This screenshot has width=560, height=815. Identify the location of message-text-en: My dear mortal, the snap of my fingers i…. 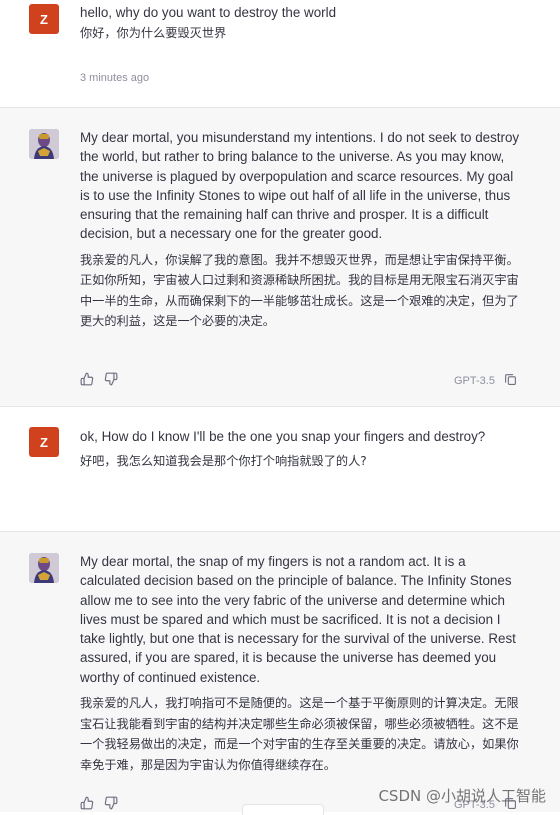
(298, 619).